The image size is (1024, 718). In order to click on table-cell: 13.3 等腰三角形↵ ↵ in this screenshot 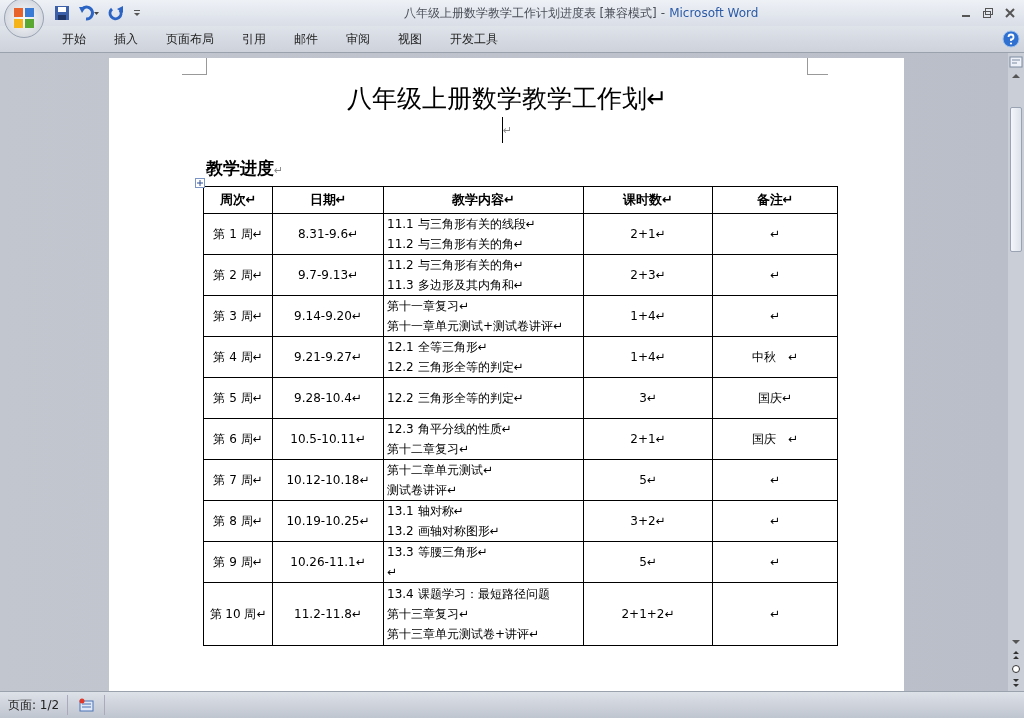, I will do `click(483, 562)`.